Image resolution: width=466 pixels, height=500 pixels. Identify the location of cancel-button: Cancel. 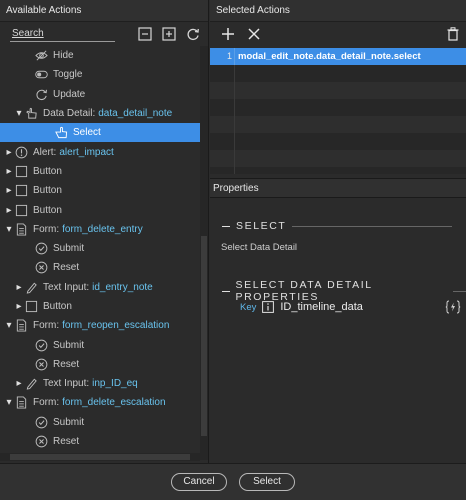
(199, 482).